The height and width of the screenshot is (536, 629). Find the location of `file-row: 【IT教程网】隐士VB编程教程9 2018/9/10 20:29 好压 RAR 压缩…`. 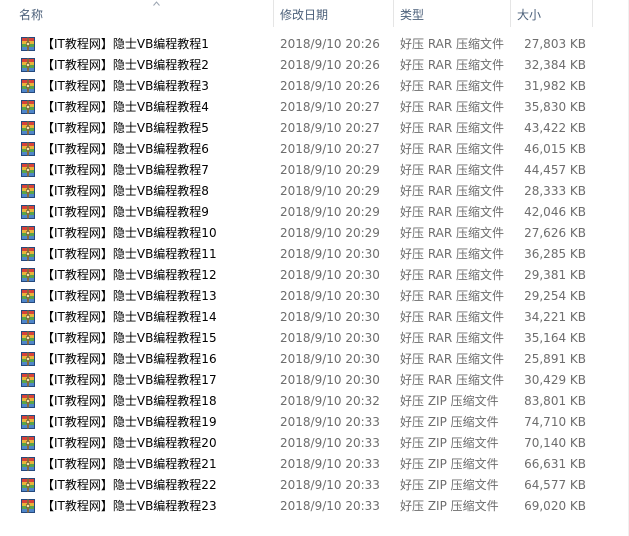

file-row: 【IT教程网】隐士VB编程教程9 2018/9/10 20:29 好压 RAR 压缩… is located at coordinates (314, 211).